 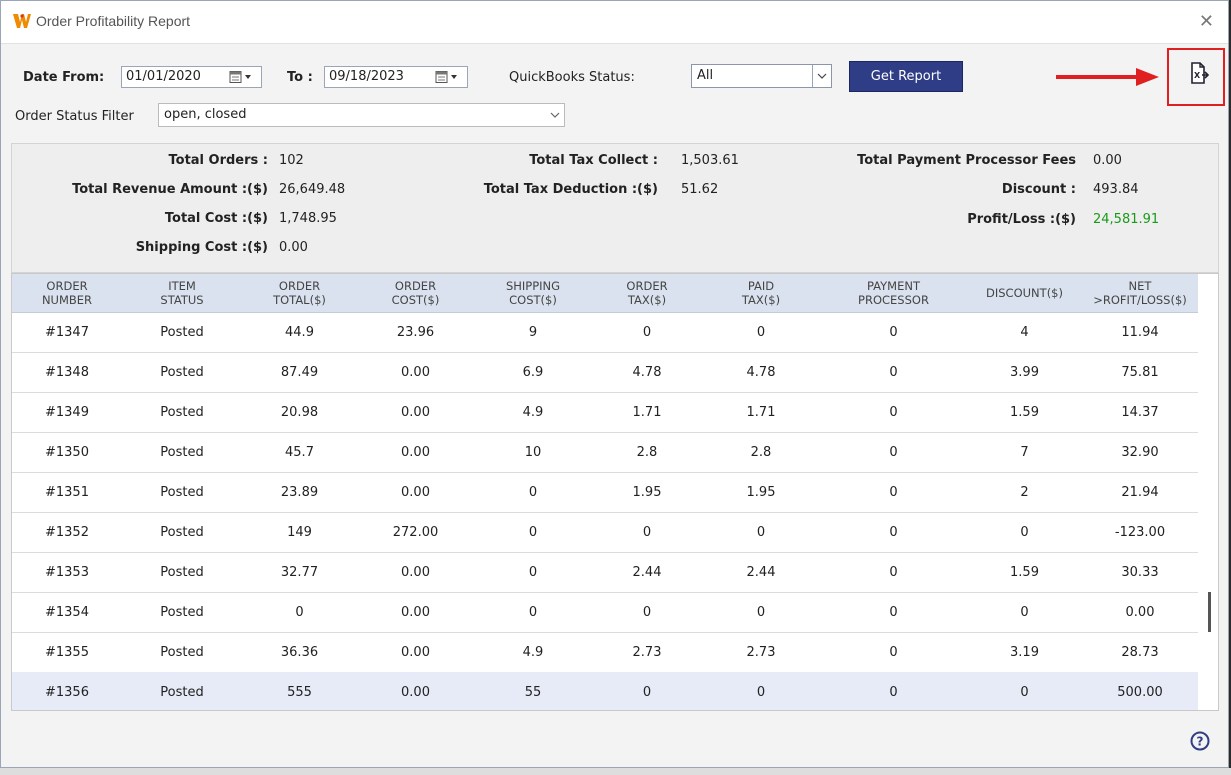 I want to click on window-title: Order Profitability Report, so click(x=113, y=21).